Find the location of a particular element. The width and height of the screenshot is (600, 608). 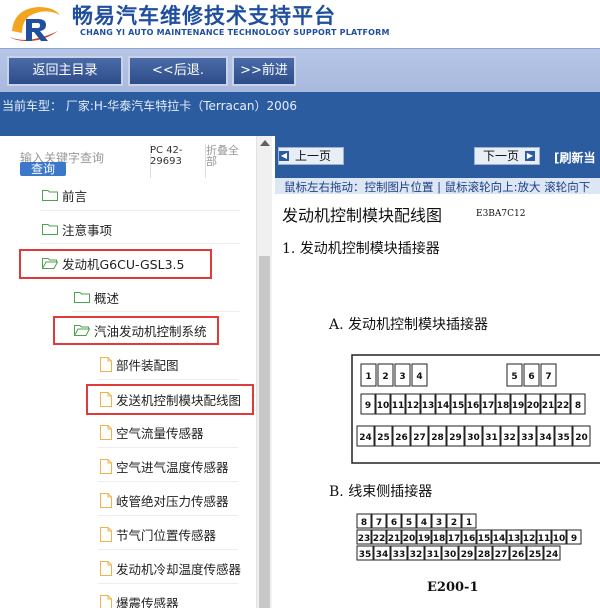

harness-pin-label: 7 is located at coordinates (379, 523).